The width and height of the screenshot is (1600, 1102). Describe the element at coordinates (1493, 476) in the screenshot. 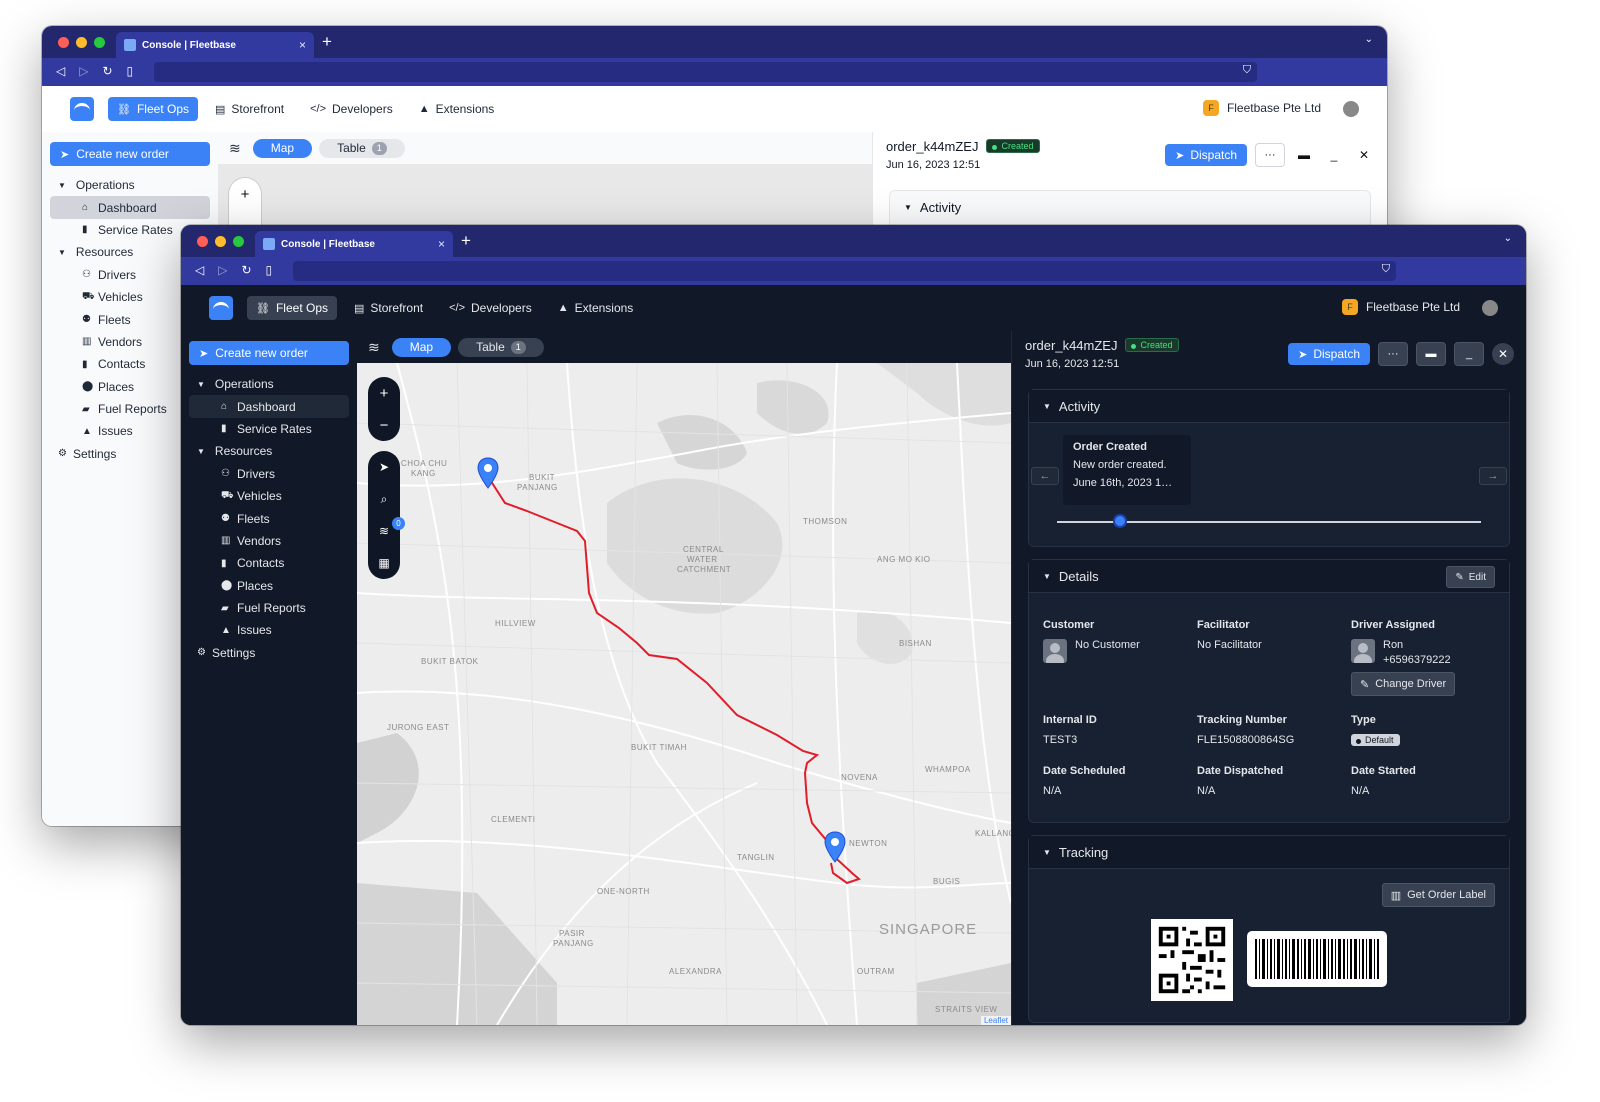

I see `activity-next-button: →` at that location.